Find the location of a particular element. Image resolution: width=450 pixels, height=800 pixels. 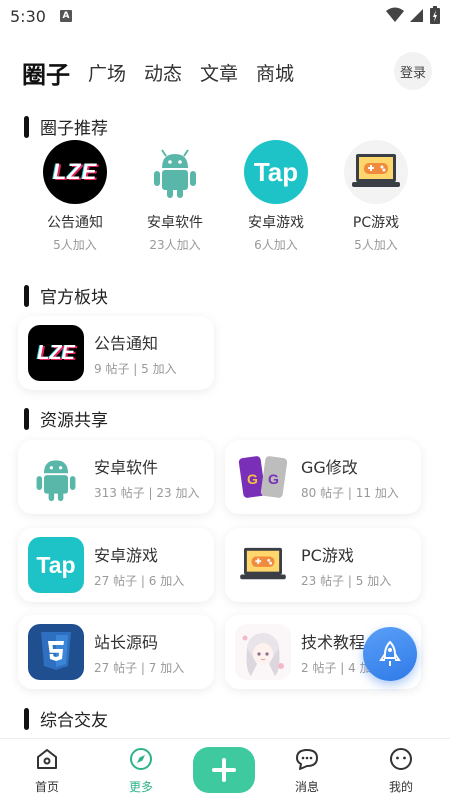

card-title: 站长源码 is located at coordinates (126, 642).